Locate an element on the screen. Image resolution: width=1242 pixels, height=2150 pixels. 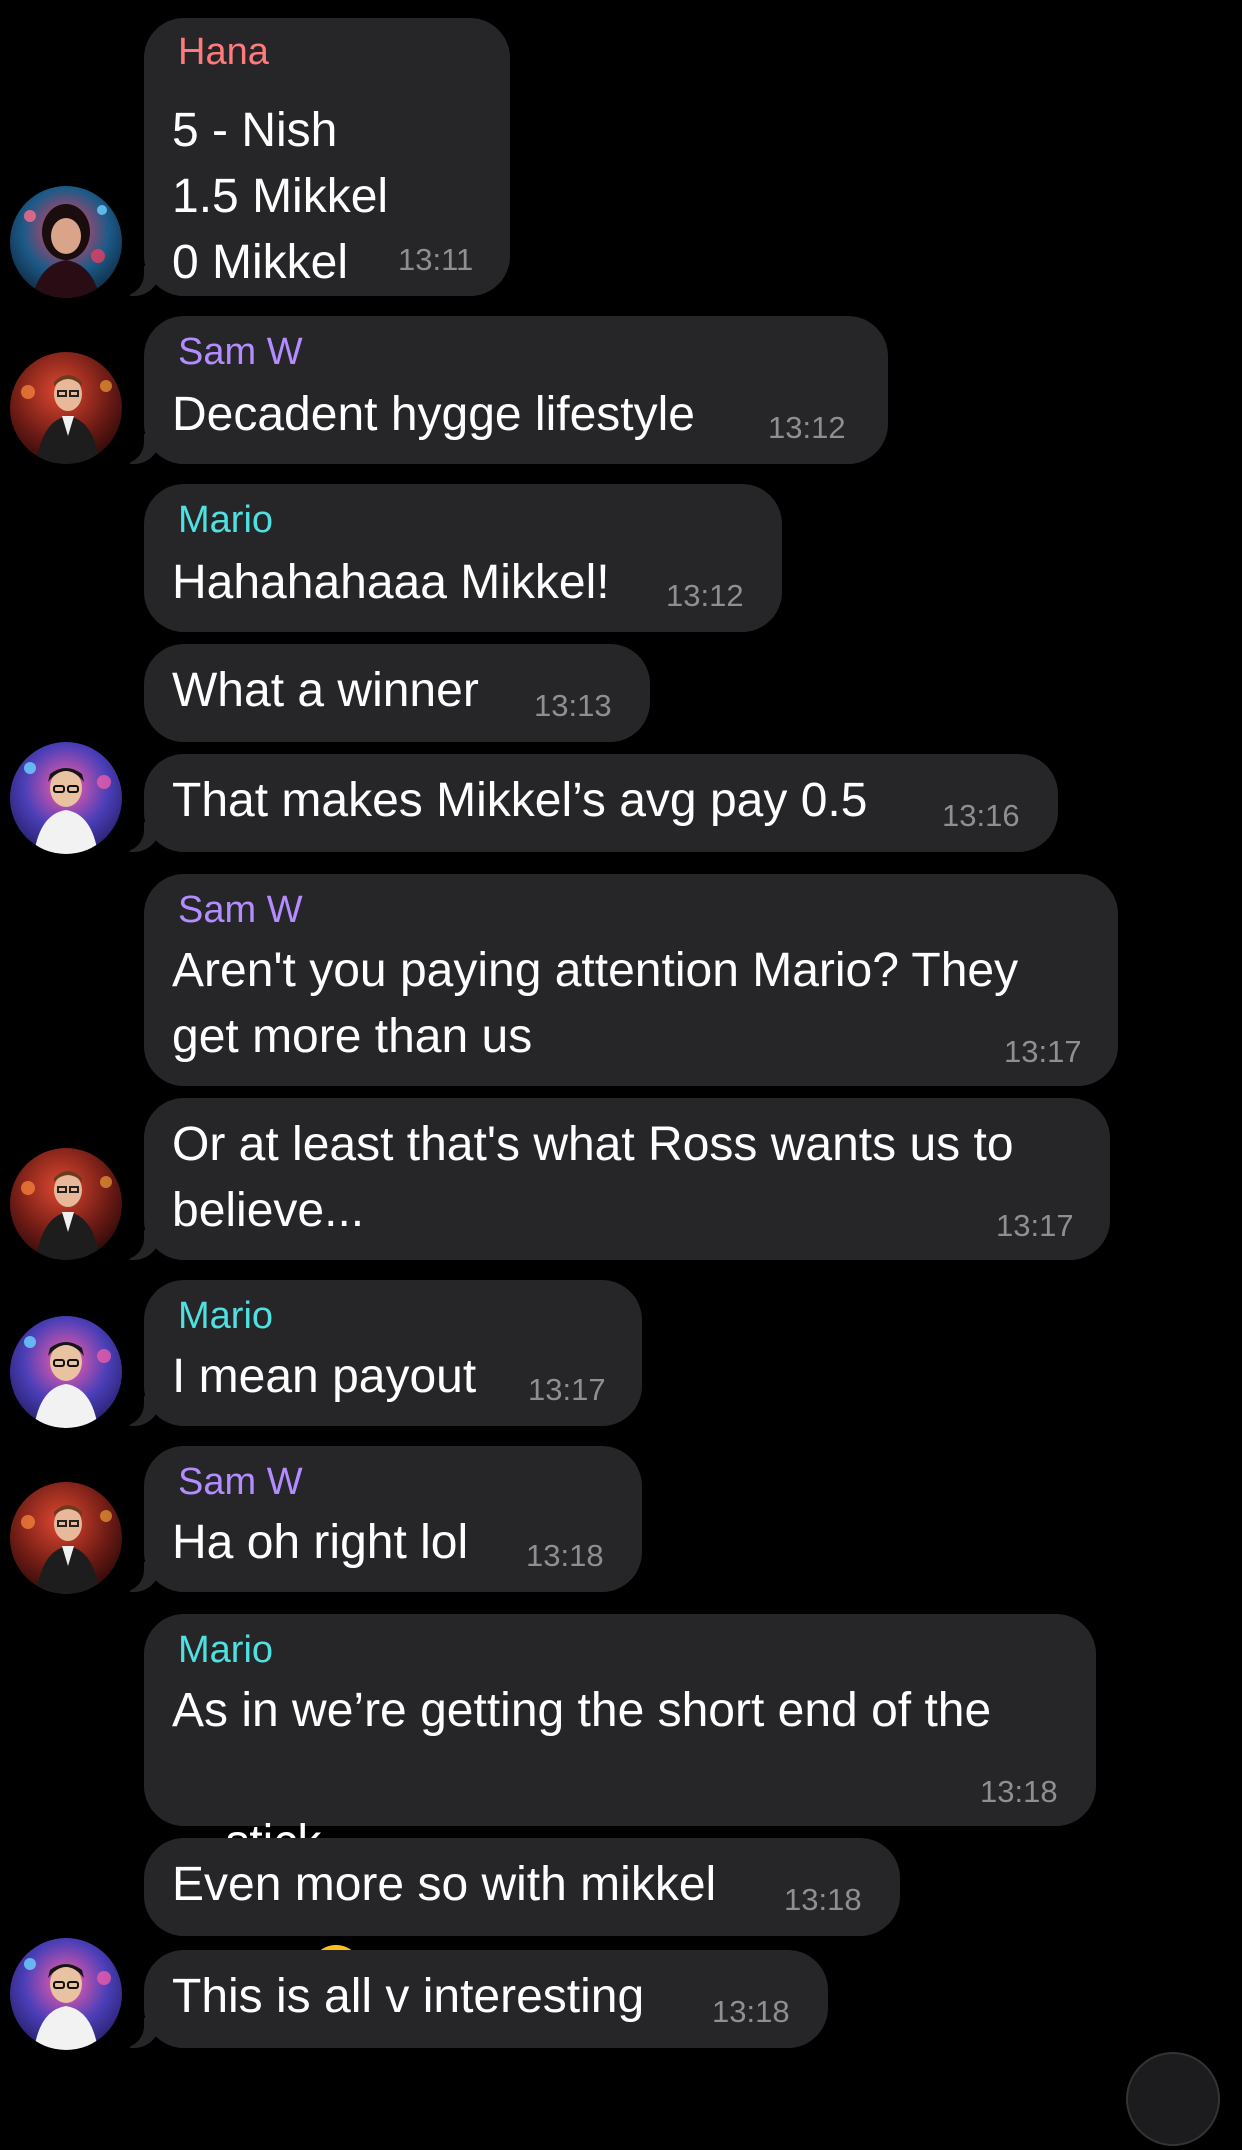
hana-avatar is located at coordinates (66, 242).